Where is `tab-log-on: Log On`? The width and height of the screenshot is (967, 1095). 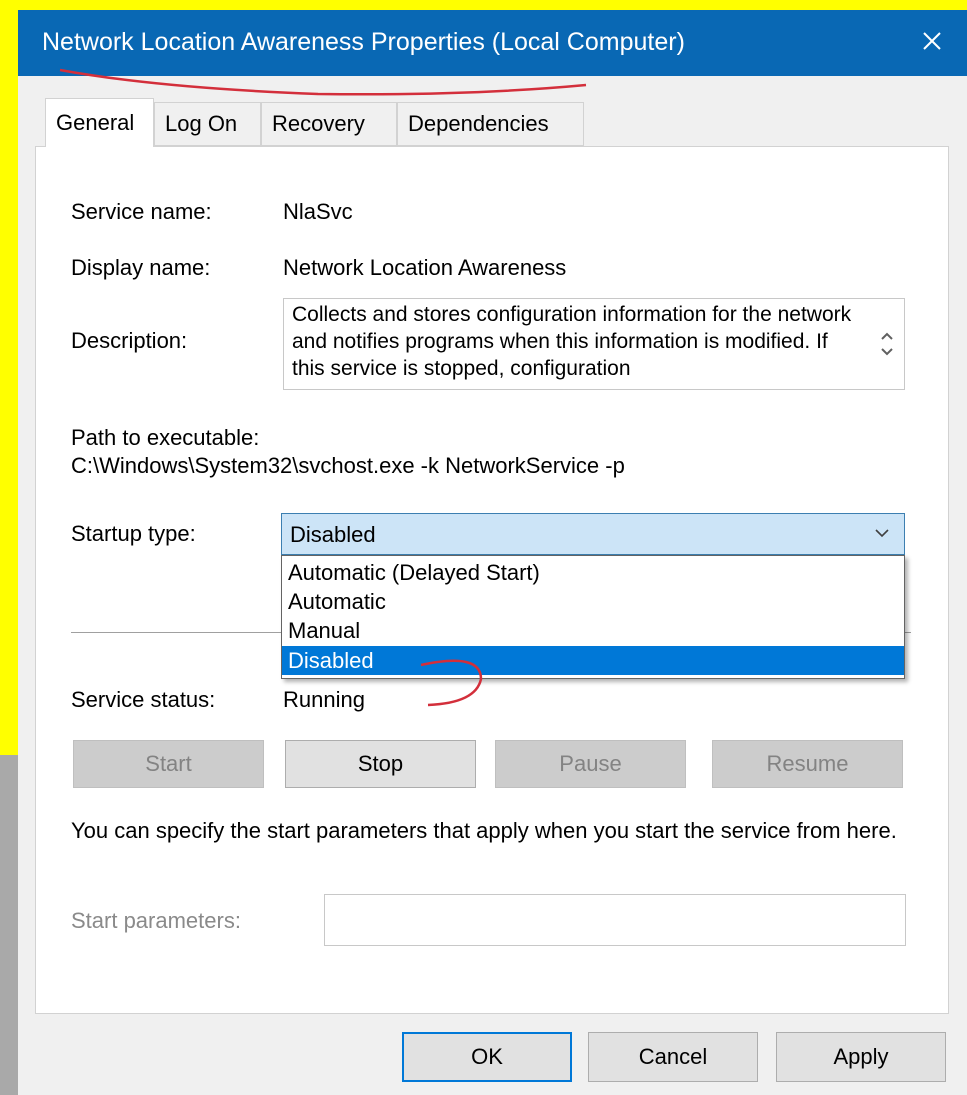
tab-log-on: Log On is located at coordinates (207, 124).